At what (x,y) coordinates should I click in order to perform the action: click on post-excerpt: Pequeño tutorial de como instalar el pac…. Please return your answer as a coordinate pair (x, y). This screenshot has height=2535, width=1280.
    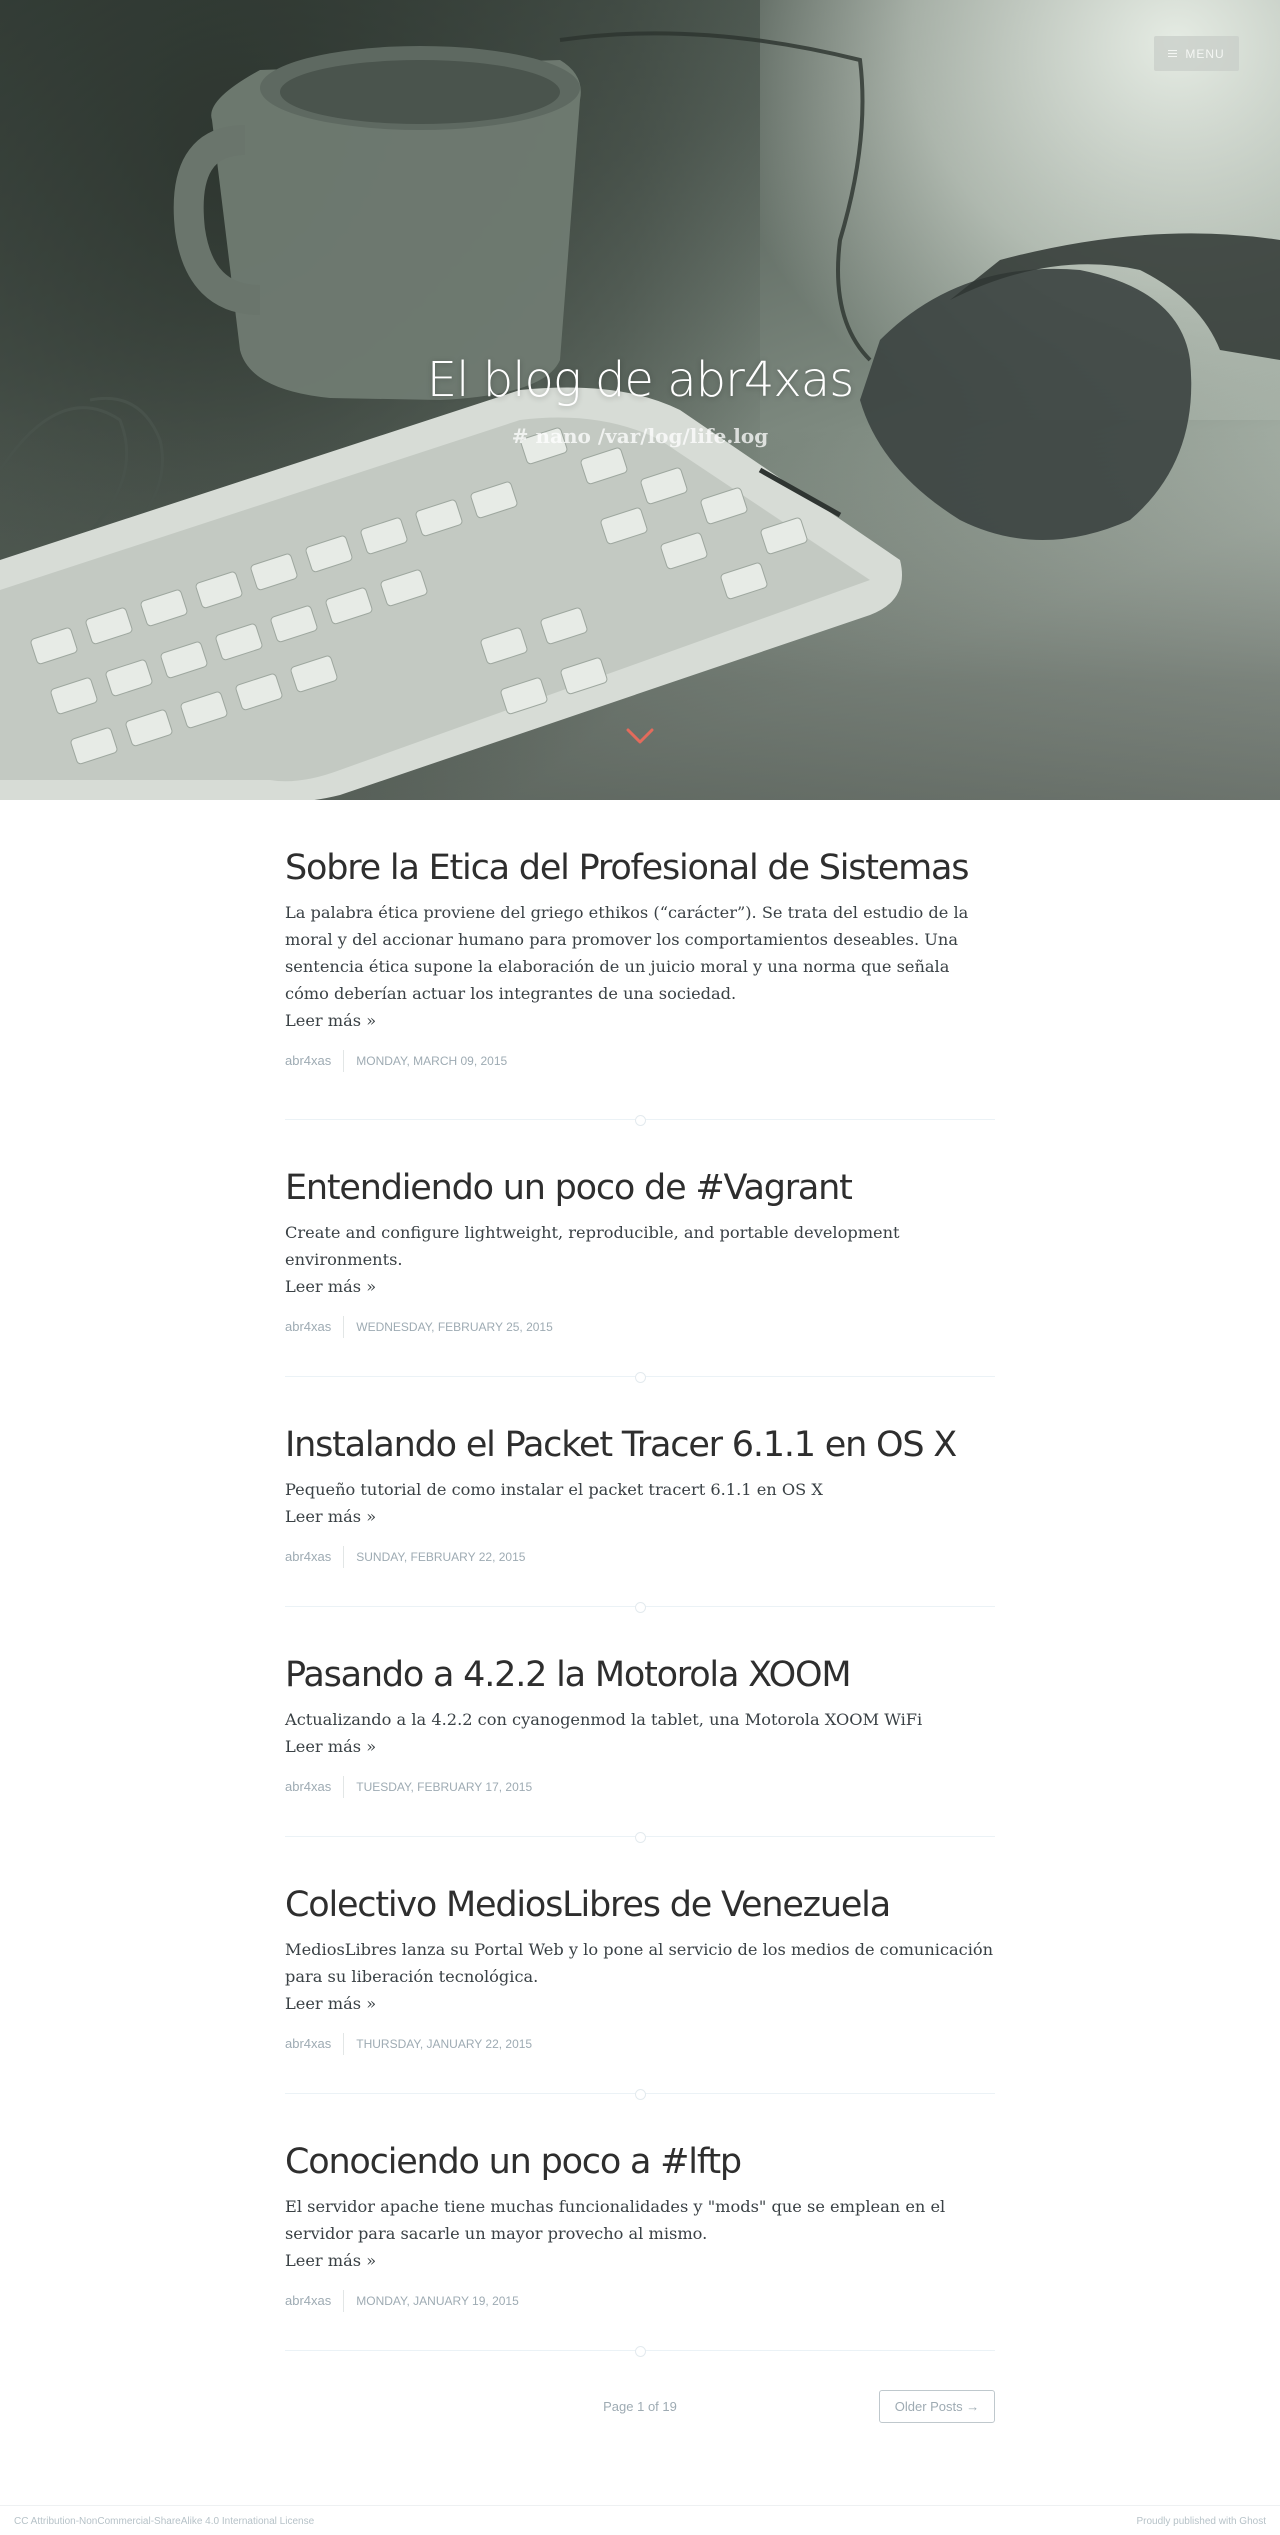
    Looking at the image, I should click on (640, 1503).